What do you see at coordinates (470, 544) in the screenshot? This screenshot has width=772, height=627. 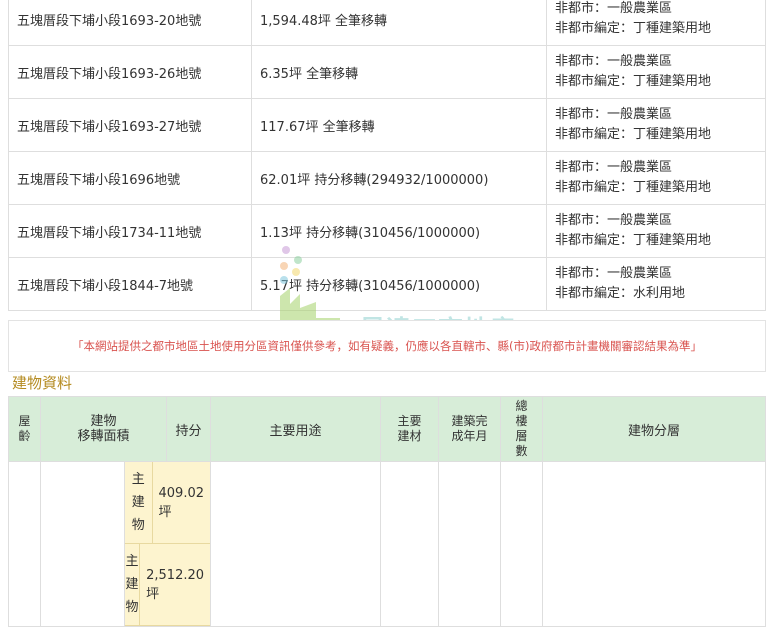 I see `cell-completion` at bounding box center [470, 544].